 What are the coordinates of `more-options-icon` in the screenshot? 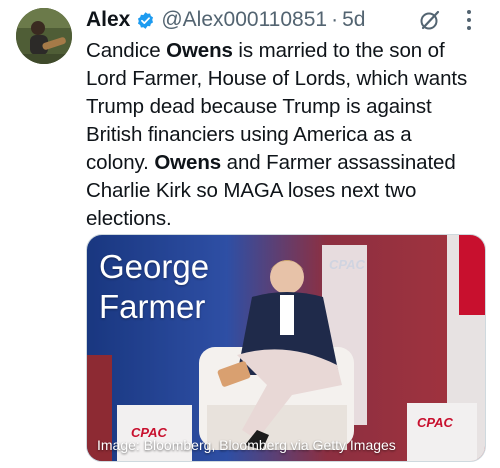 It's located at (469, 20).